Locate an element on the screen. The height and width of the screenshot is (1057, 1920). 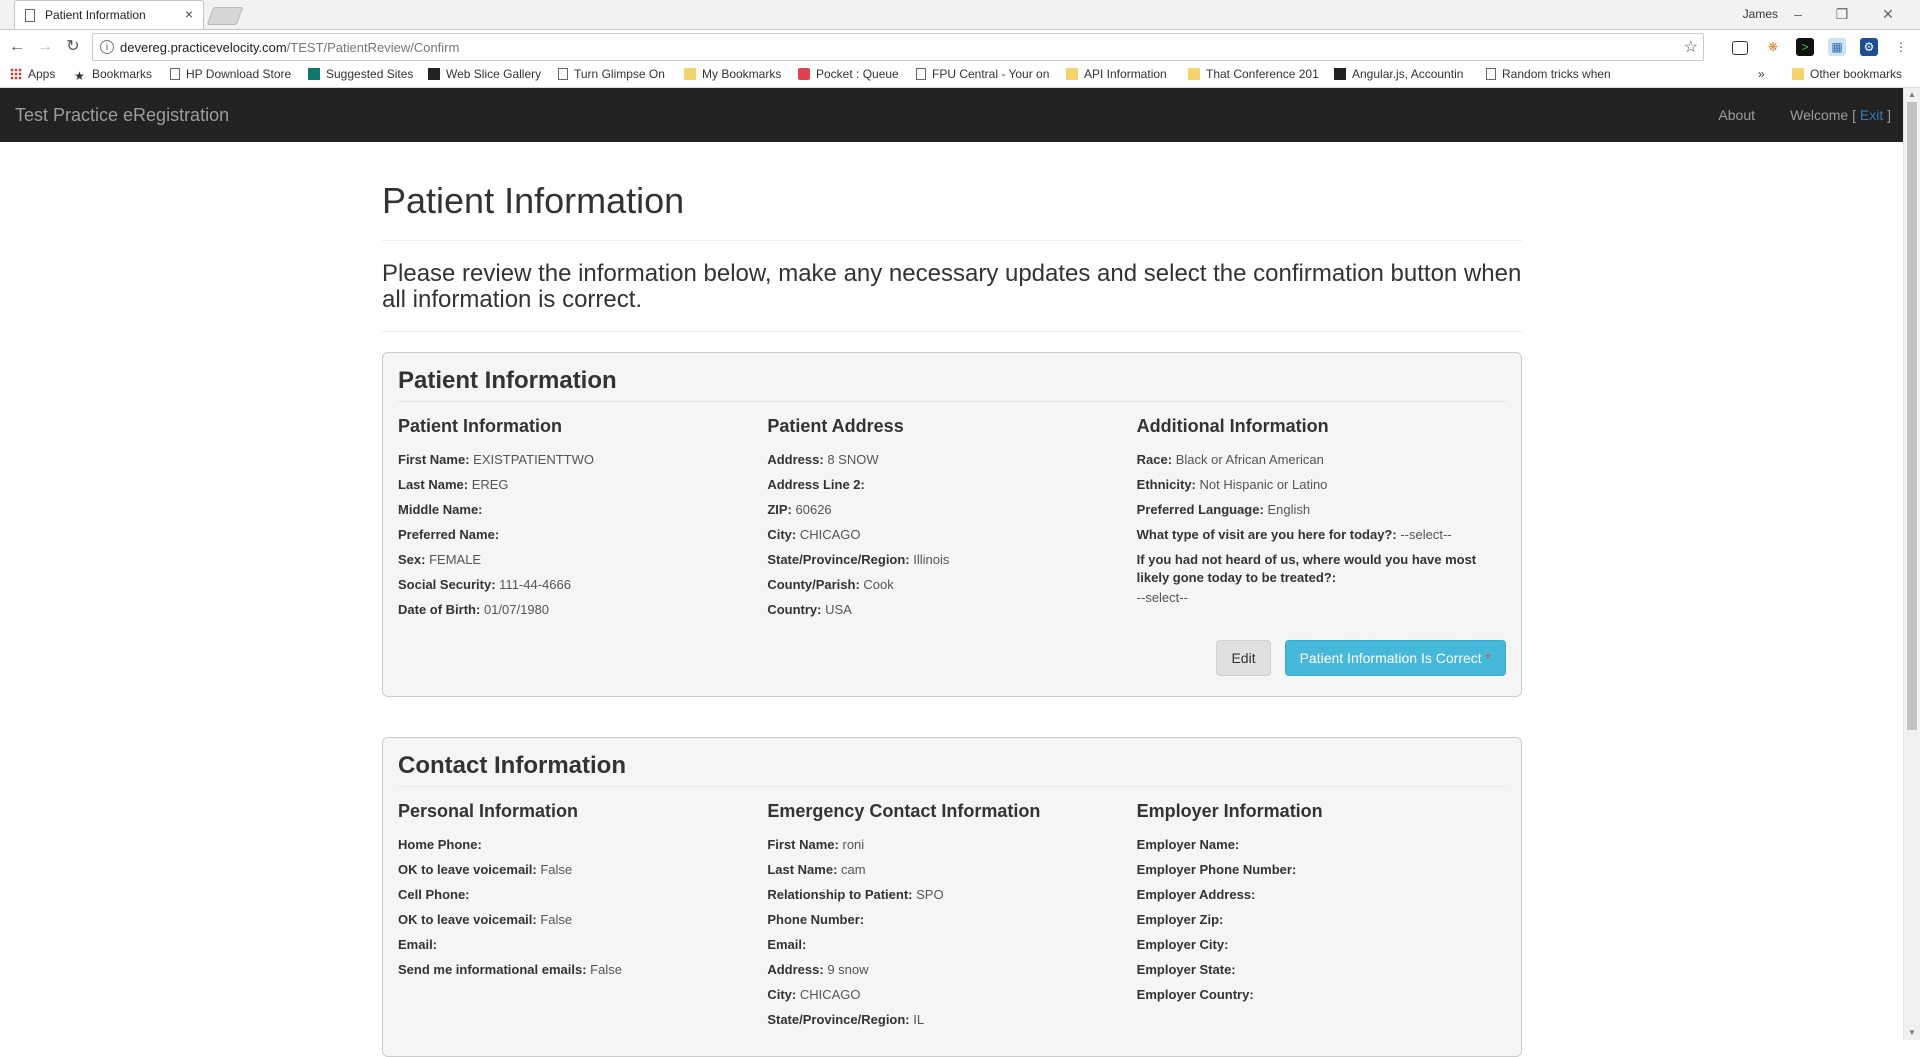
field-address-line-2: Address Line 2: is located at coordinates (816, 484).